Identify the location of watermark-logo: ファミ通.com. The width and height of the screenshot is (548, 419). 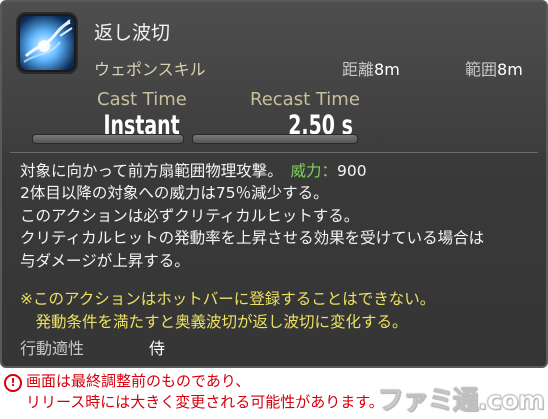
(461, 401).